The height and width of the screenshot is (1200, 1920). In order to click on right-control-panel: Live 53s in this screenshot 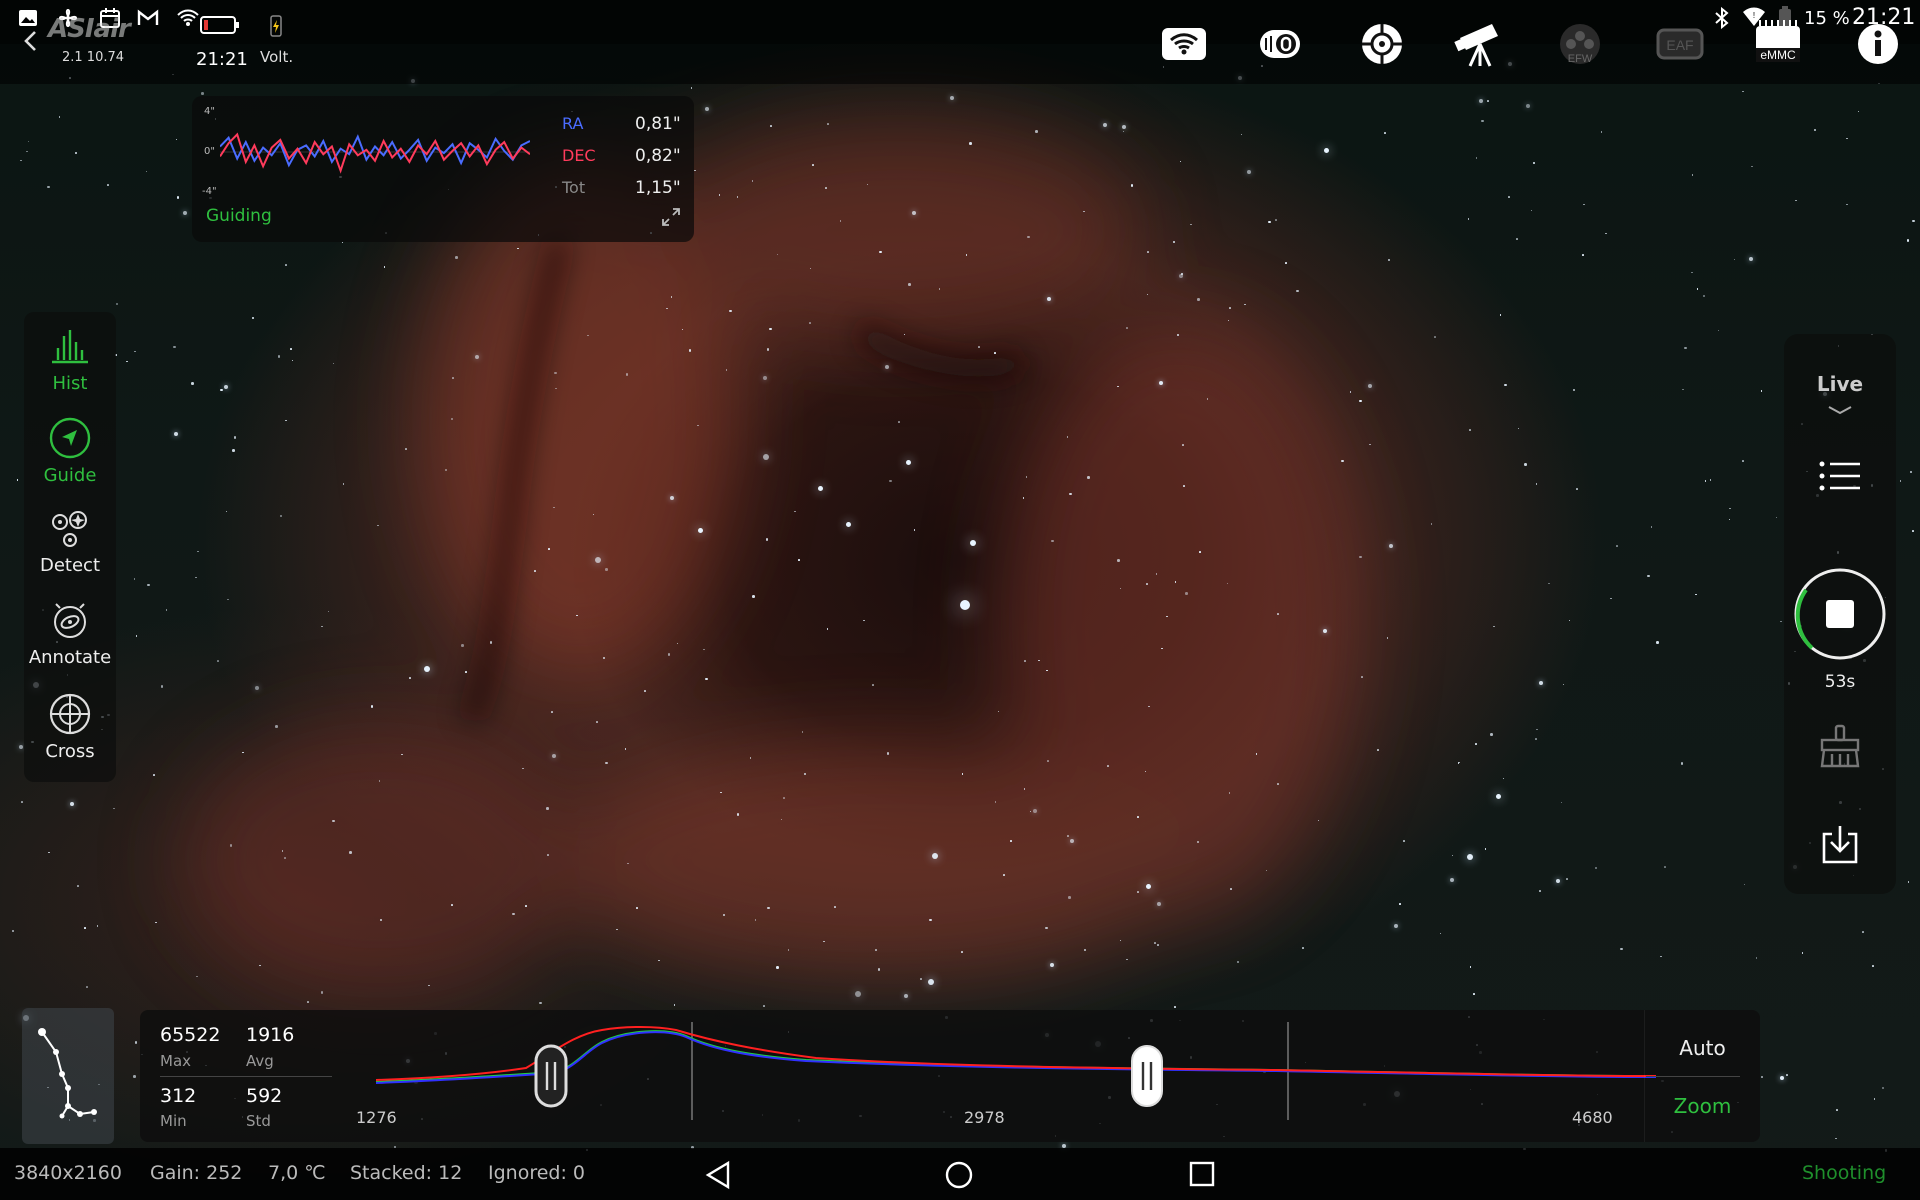, I will do `click(1840, 614)`.